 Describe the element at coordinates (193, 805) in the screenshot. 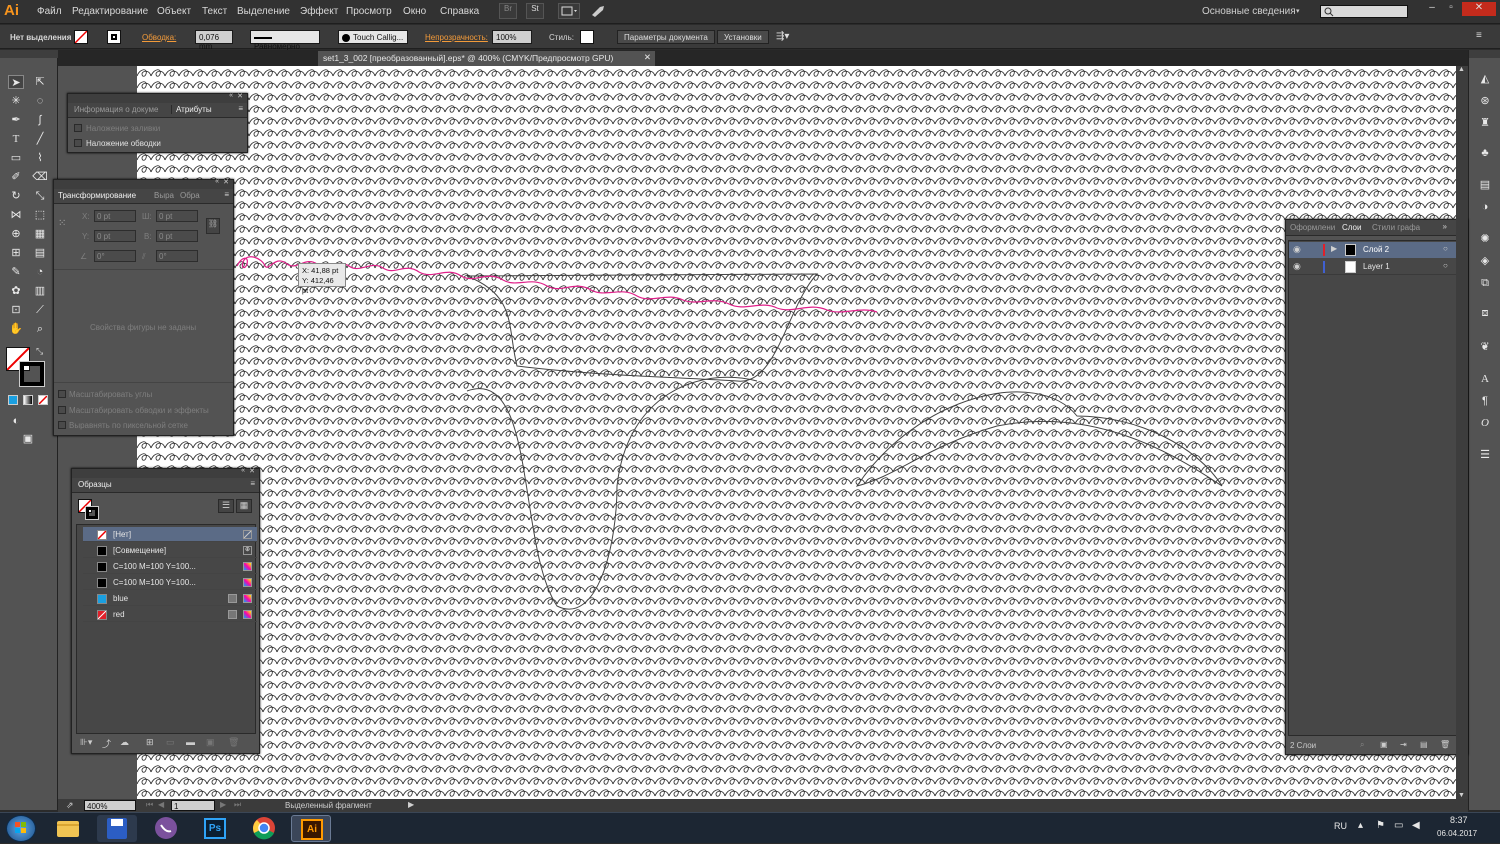

I see `artboard-field: 1` at that location.